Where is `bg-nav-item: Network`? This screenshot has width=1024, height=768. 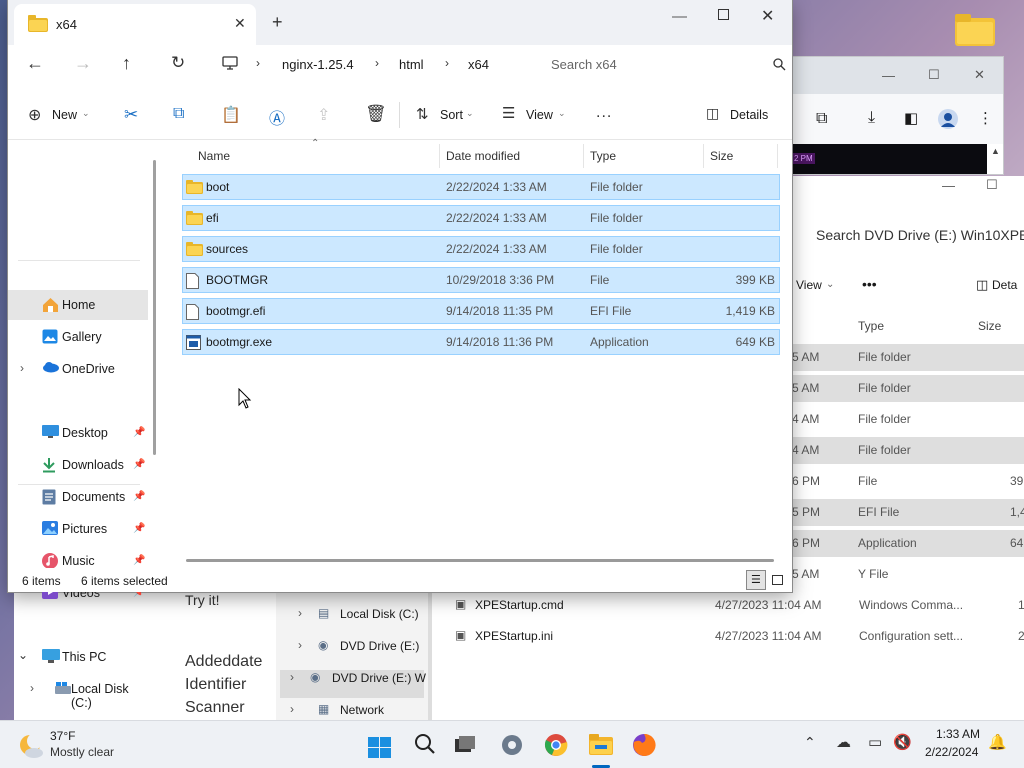
bg-nav-item: Network is located at coordinates (362, 710).